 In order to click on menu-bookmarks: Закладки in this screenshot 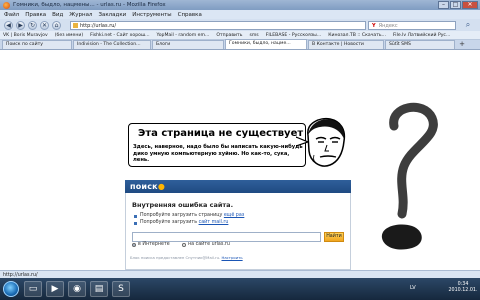, I will do `click(112, 15)`.